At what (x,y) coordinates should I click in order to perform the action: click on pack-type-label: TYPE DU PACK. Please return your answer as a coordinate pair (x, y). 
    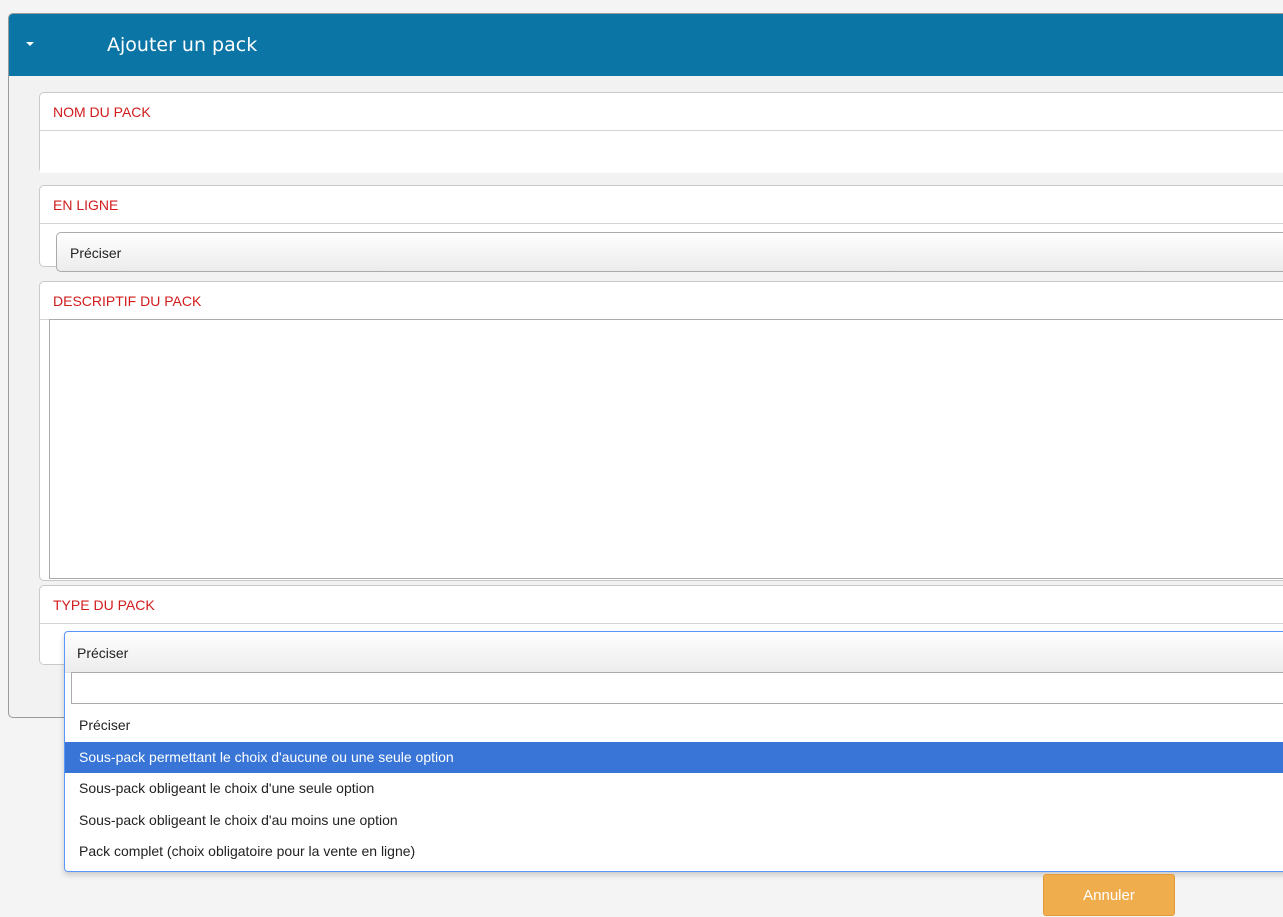
    Looking at the image, I should click on (661, 605).